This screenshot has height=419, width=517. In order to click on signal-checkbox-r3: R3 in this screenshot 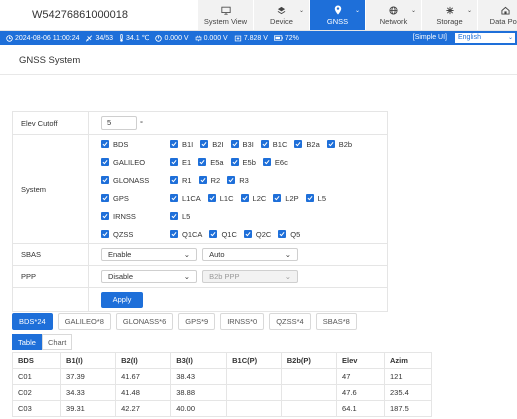, I will do `click(238, 180)`.